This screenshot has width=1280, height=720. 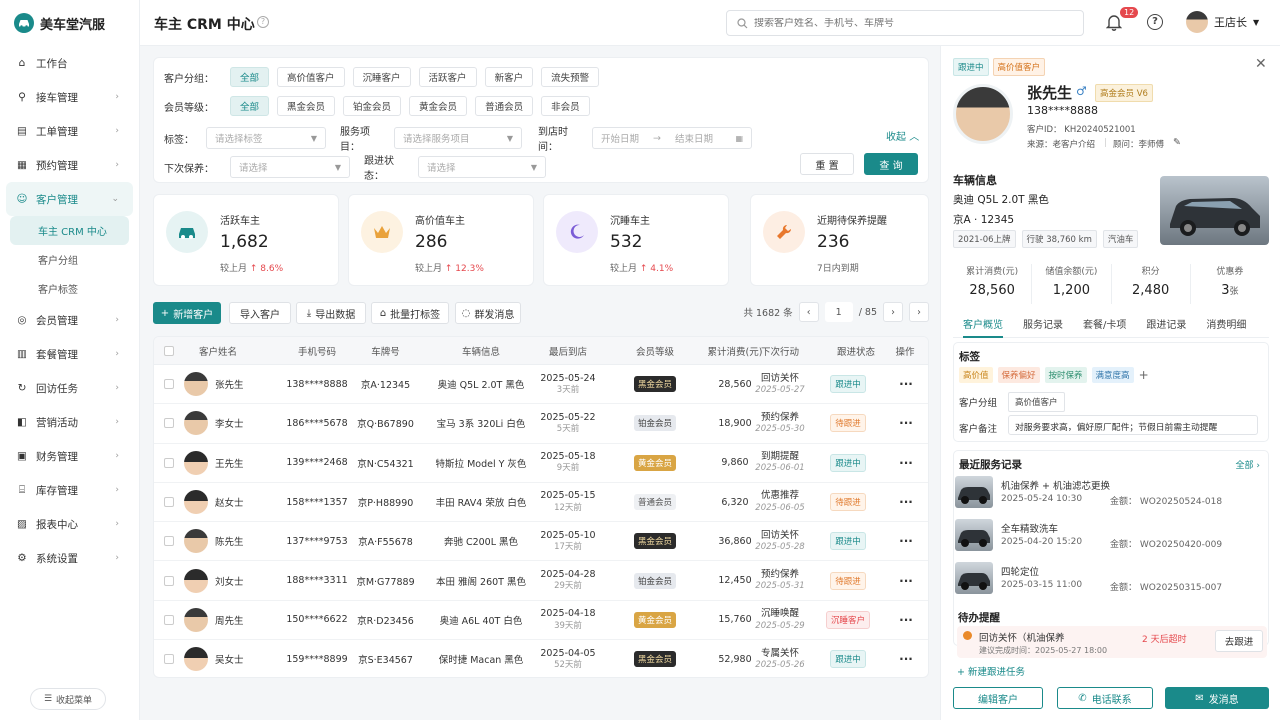 I want to click on stat-card: 沉睡车主 532 较上月 ↑ 4.1%, so click(x=636, y=240).